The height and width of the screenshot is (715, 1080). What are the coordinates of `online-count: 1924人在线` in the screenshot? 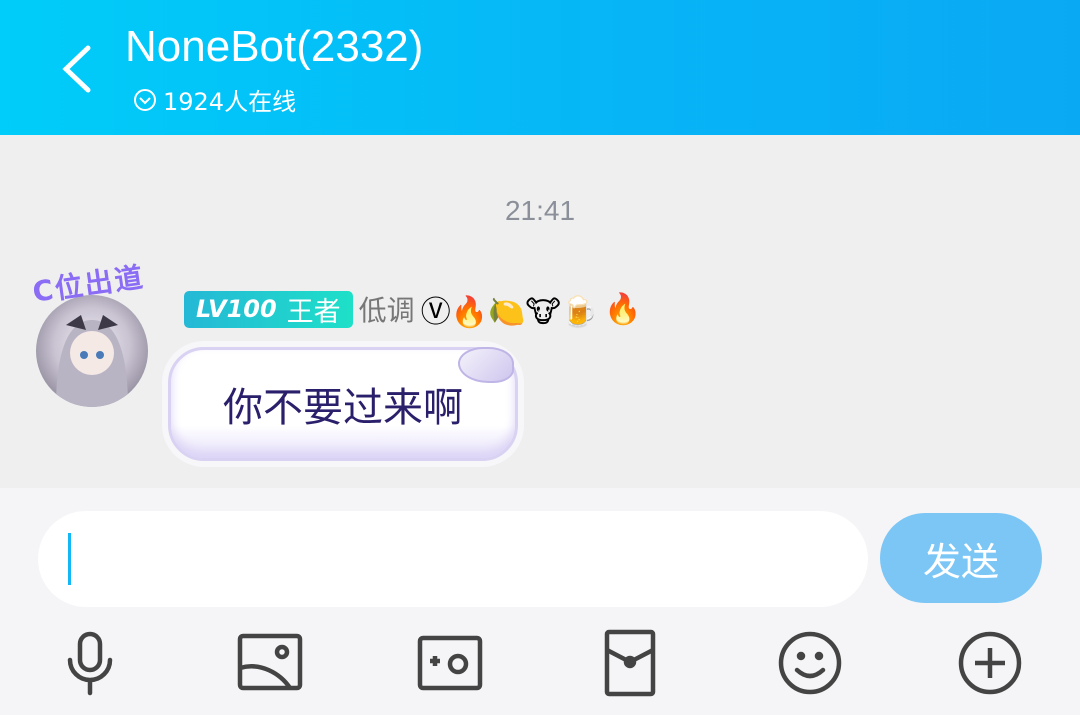 It's located at (230, 102).